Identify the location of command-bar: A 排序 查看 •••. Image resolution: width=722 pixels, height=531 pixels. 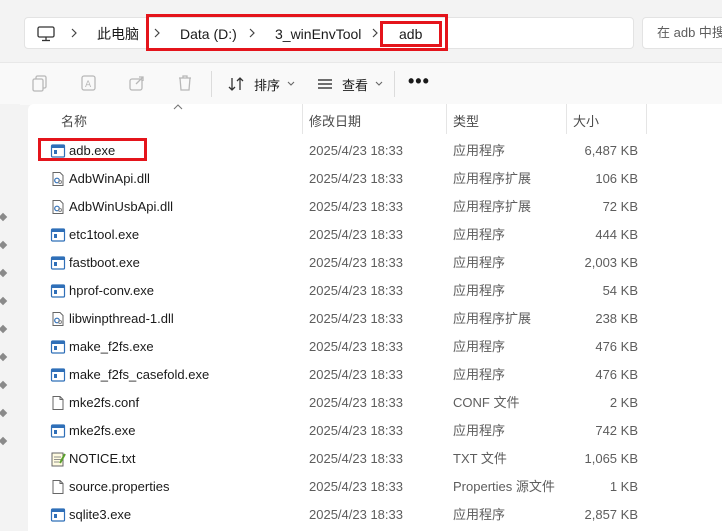
(361, 83).